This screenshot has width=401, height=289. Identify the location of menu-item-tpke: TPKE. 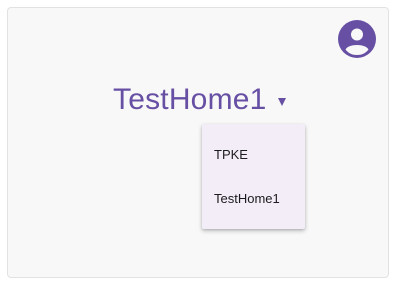
(253, 154).